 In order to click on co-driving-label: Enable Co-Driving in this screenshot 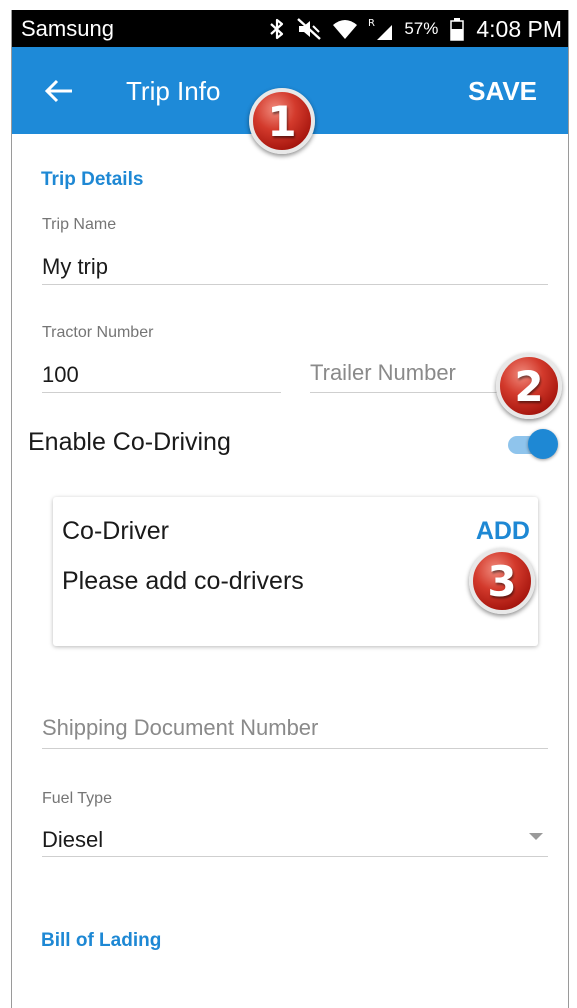, I will do `click(129, 442)`.